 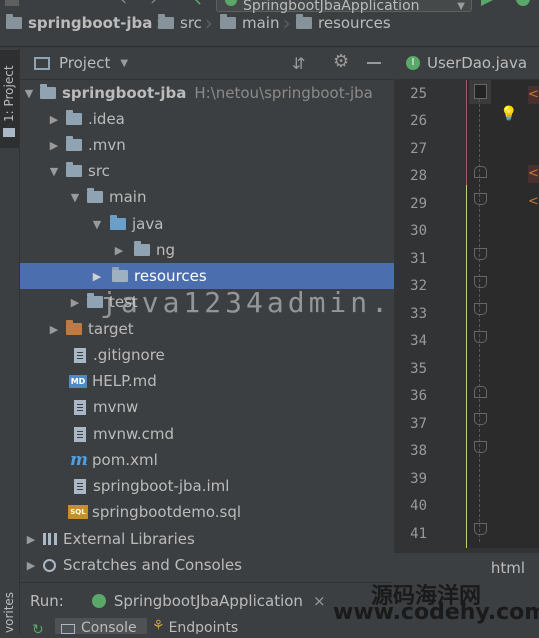 What do you see at coordinates (230, 197) in the screenshot?
I see `tree-node-main: ▼ main` at bounding box center [230, 197].